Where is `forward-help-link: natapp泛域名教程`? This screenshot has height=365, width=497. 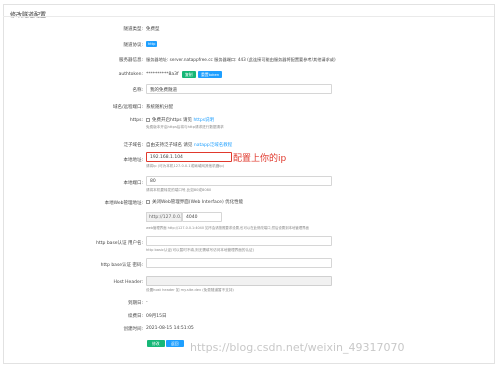
forward-help-link: natapp泛域名教程 is located at coordinates (213, 145).